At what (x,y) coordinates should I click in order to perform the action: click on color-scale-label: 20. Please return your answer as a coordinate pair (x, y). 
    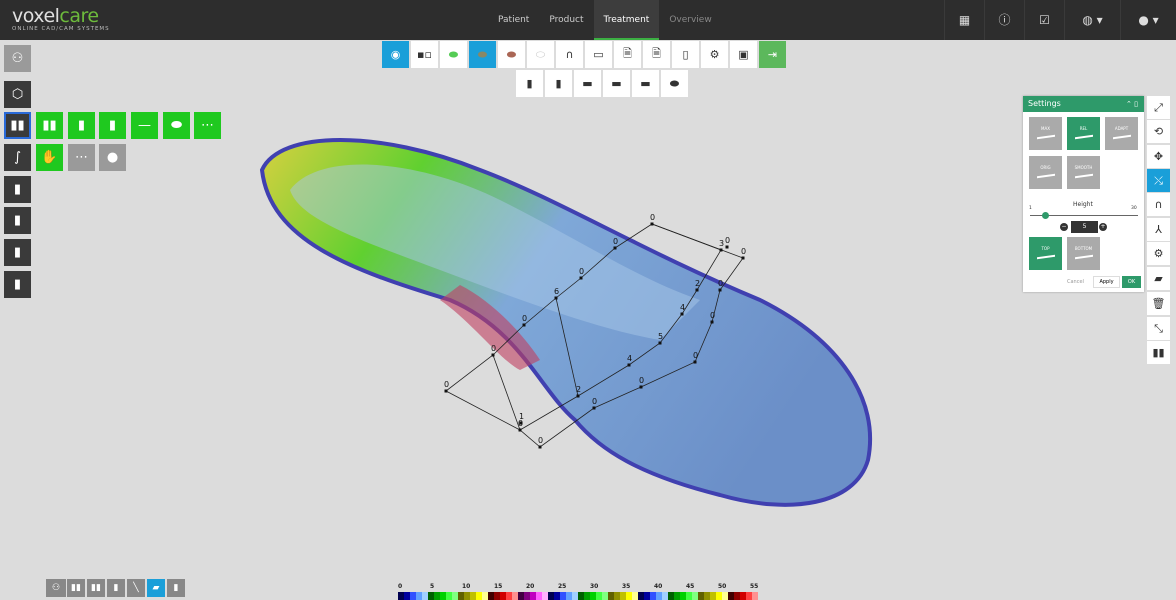
    Looking at the image, I should click on (530, 586).